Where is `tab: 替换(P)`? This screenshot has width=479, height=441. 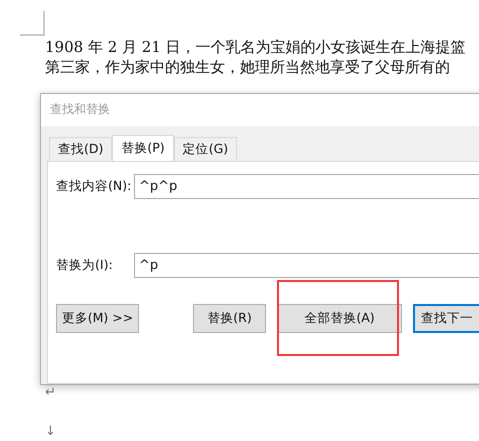 tab: 替换(P) is located at coordinates (143, 148).